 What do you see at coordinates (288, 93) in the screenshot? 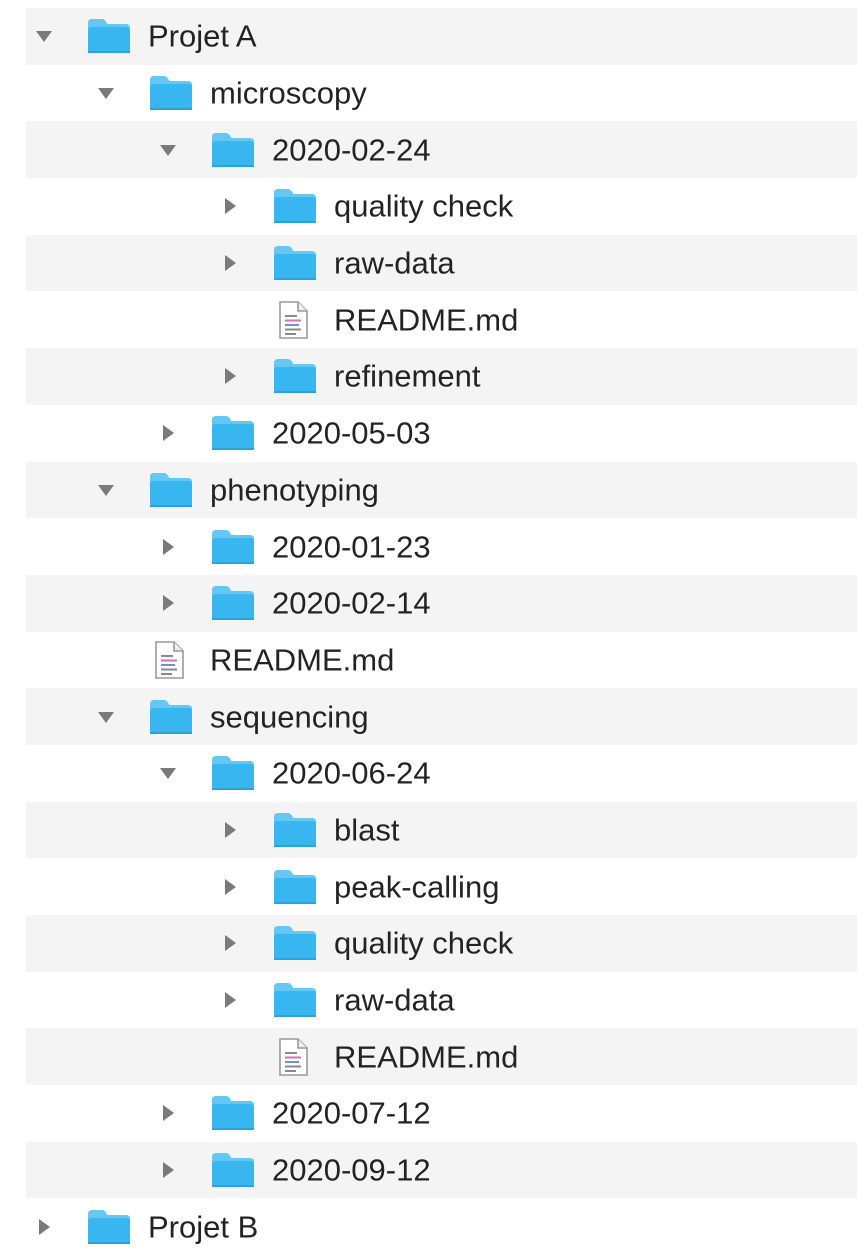
I see `tree-item-label: microscopy` at bounding box center [288, 93].